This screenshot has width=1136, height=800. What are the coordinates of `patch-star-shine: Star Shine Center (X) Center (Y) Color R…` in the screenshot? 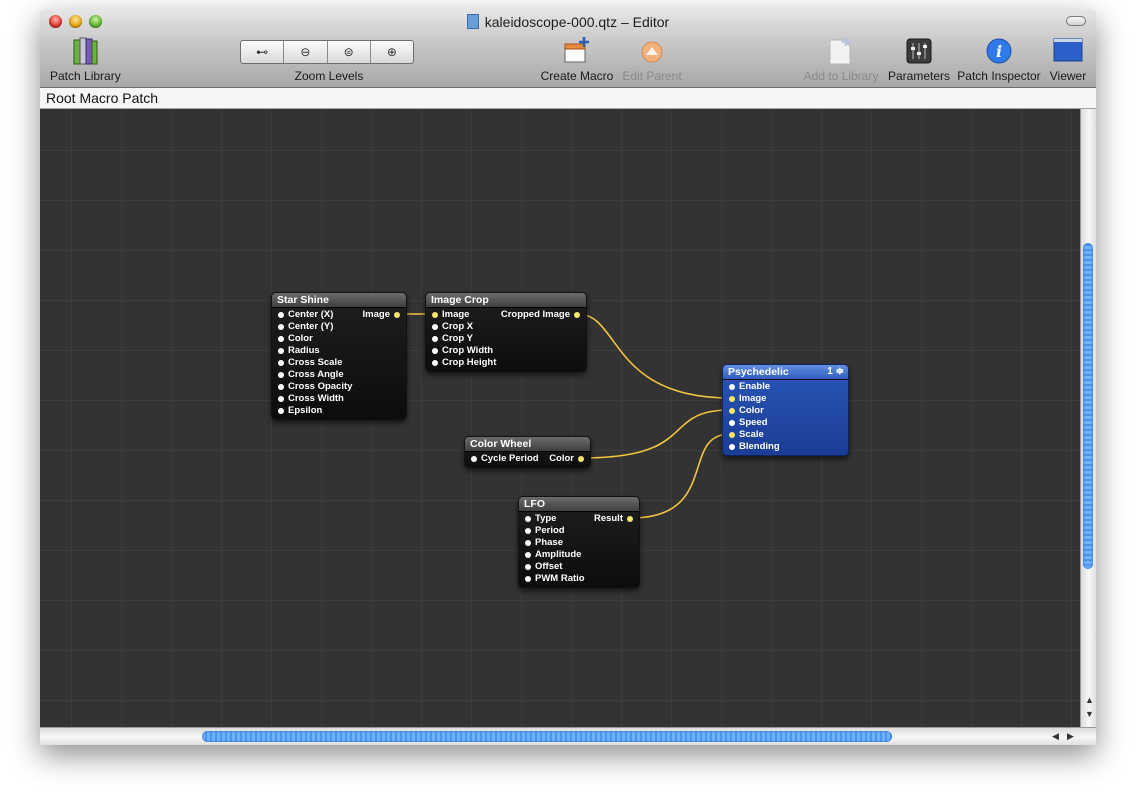 It's located at (339, 356).